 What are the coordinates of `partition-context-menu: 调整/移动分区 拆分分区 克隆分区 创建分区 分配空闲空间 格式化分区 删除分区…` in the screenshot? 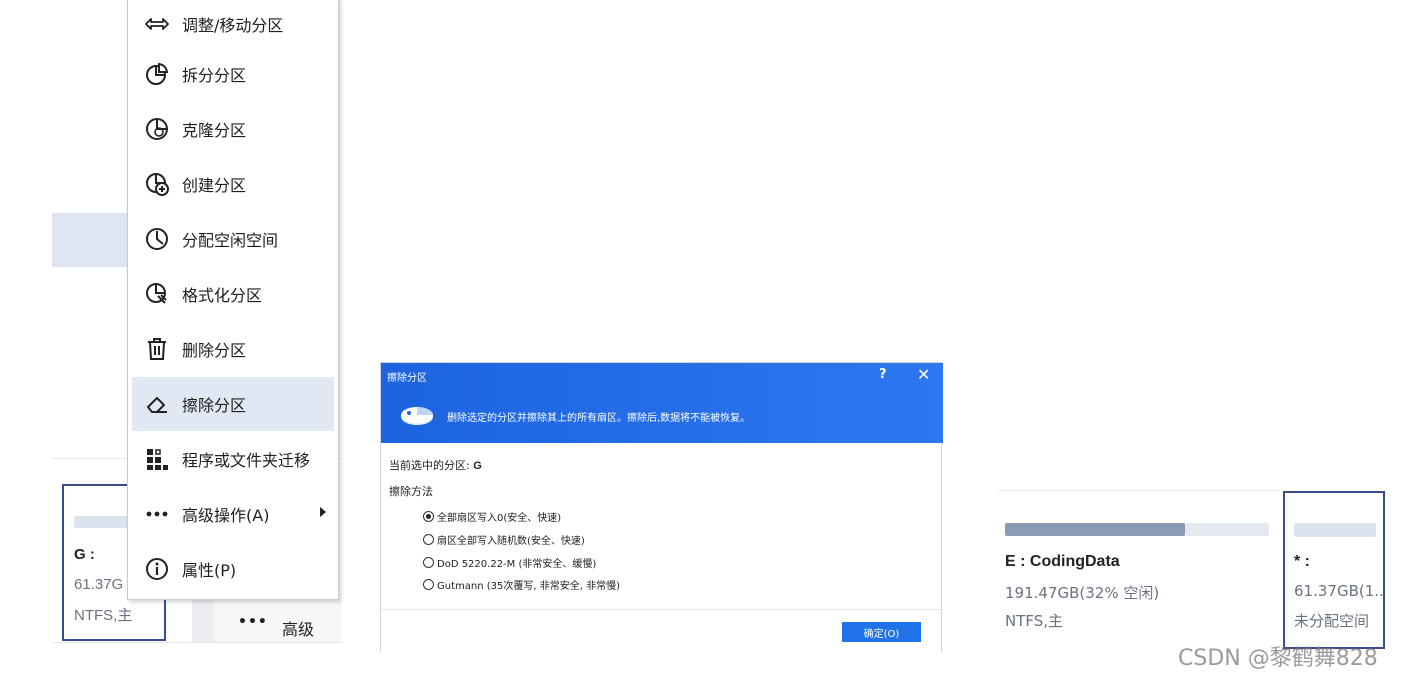 It's located at (233, 300).